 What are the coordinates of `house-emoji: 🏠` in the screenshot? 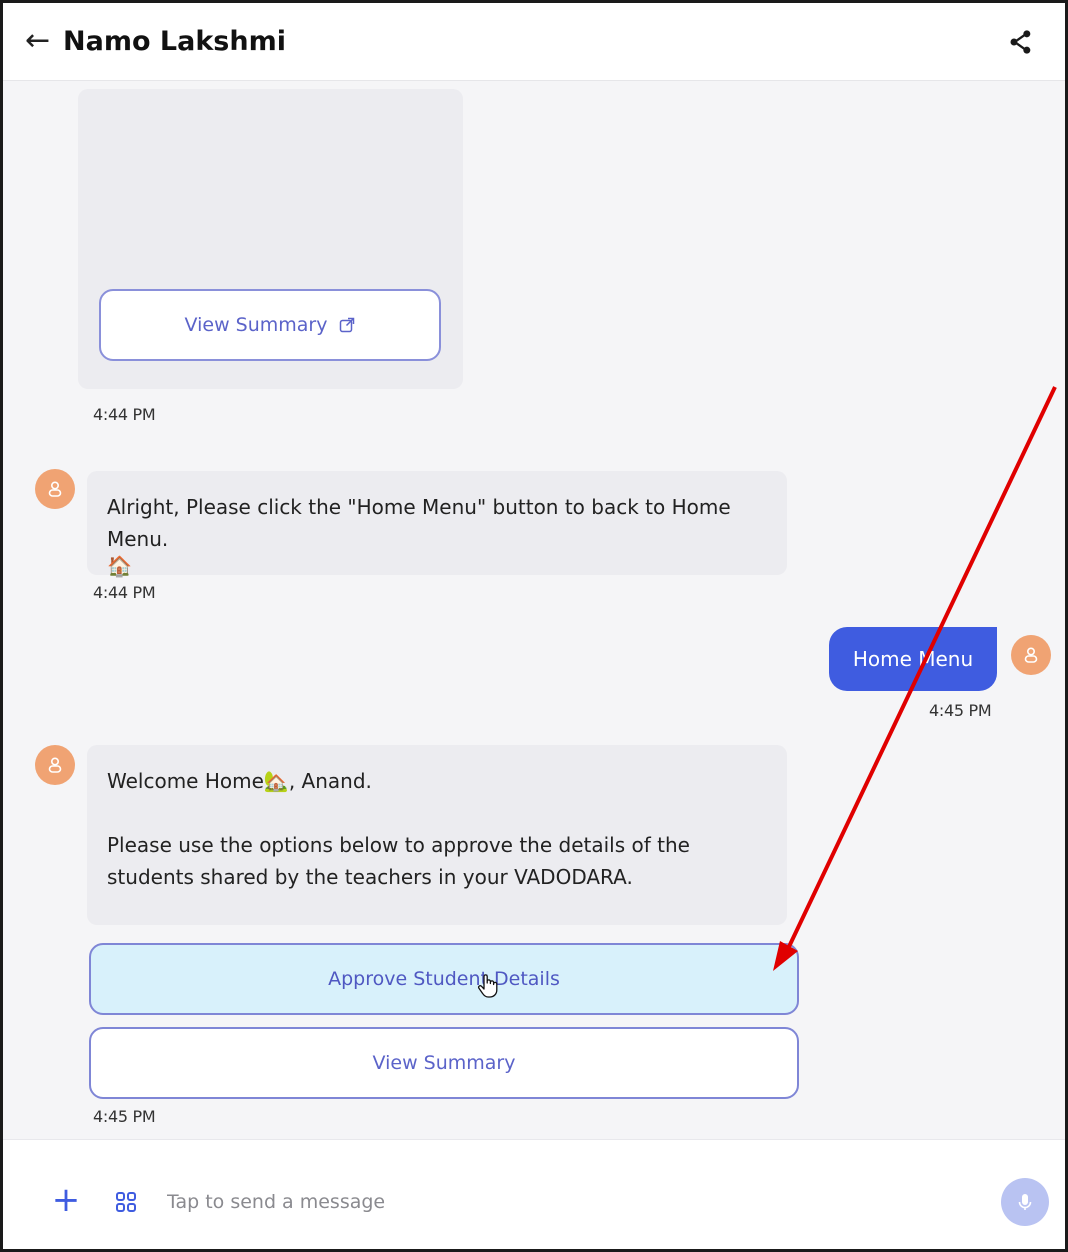 It's located at (119, 566).